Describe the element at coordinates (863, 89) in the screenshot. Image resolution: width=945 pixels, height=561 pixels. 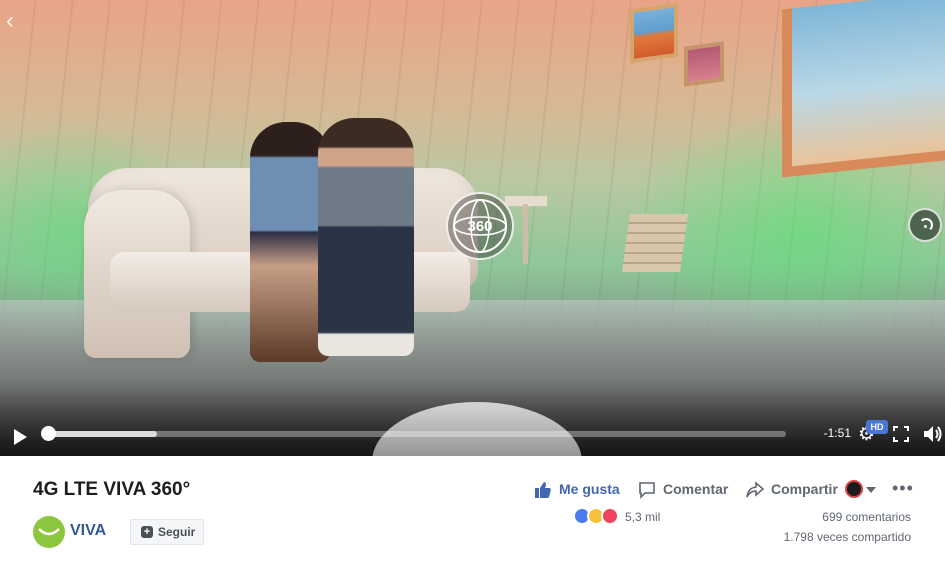
I see `painted-window` at that location.